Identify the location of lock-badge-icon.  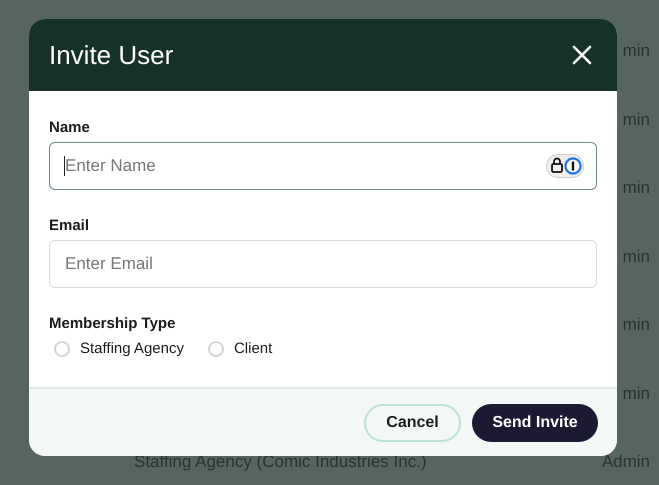
(565, 166).